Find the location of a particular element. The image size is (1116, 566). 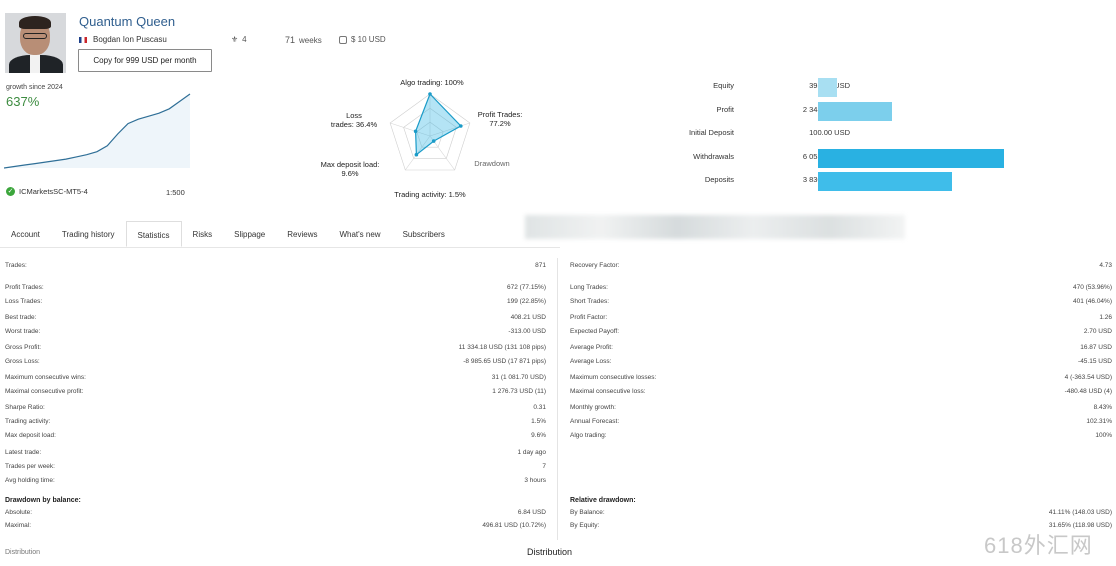

radar-load-title: Max deposit load: is located at coordinates (350, 164).